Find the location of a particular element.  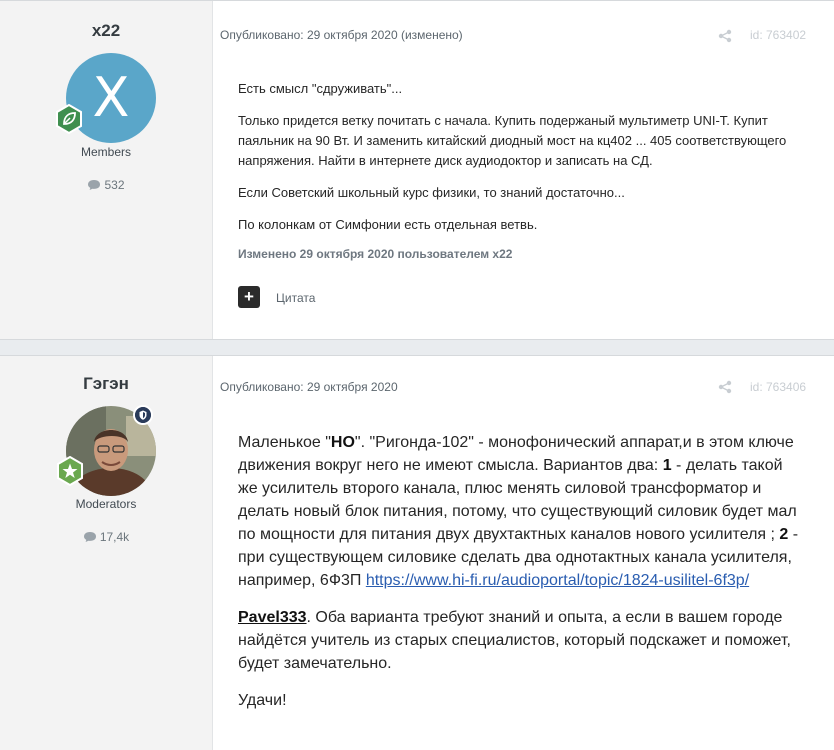

star-icon is located at coordinates (70, 471).